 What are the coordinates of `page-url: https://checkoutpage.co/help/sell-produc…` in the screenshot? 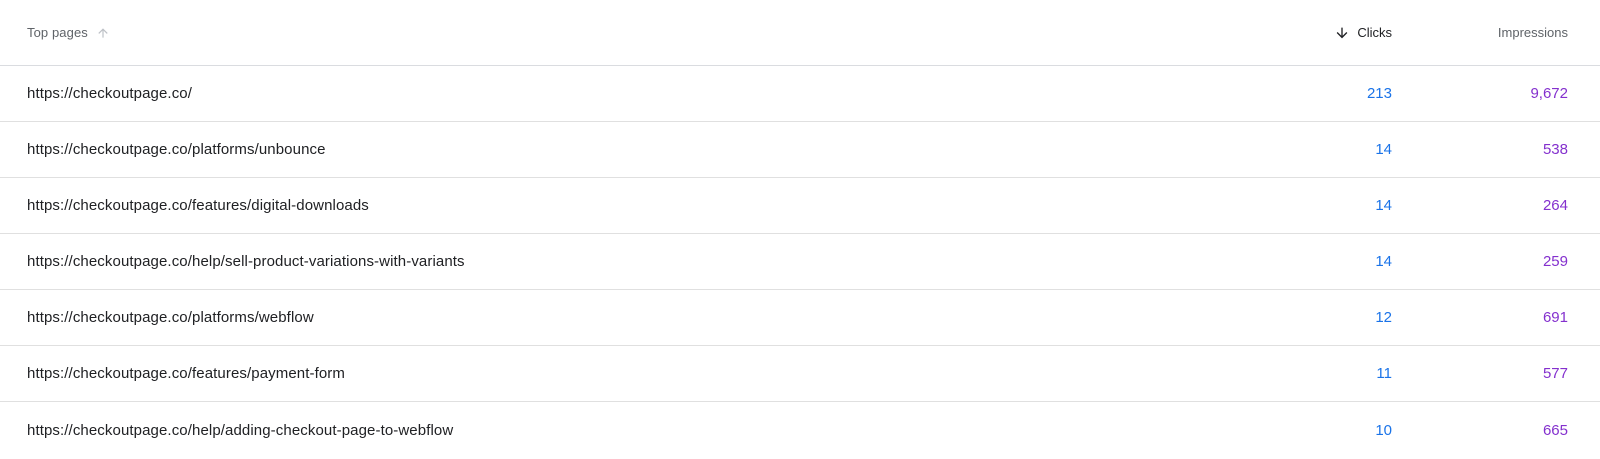 It's located at (246, 261).